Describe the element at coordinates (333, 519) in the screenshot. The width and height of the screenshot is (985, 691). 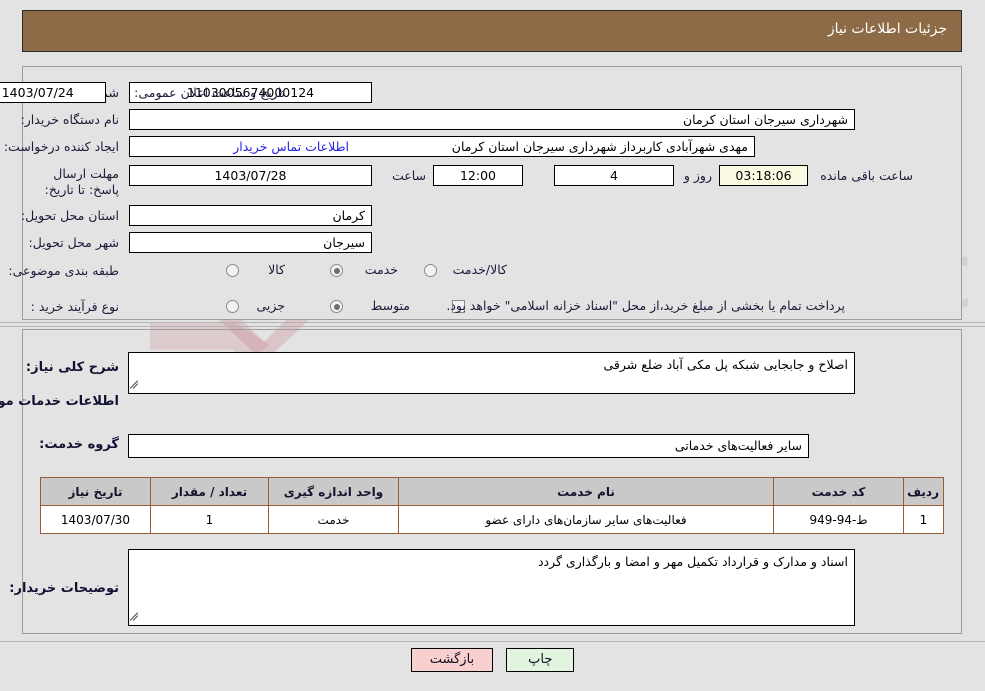
I see `cell-unit: خدمت` at that location.